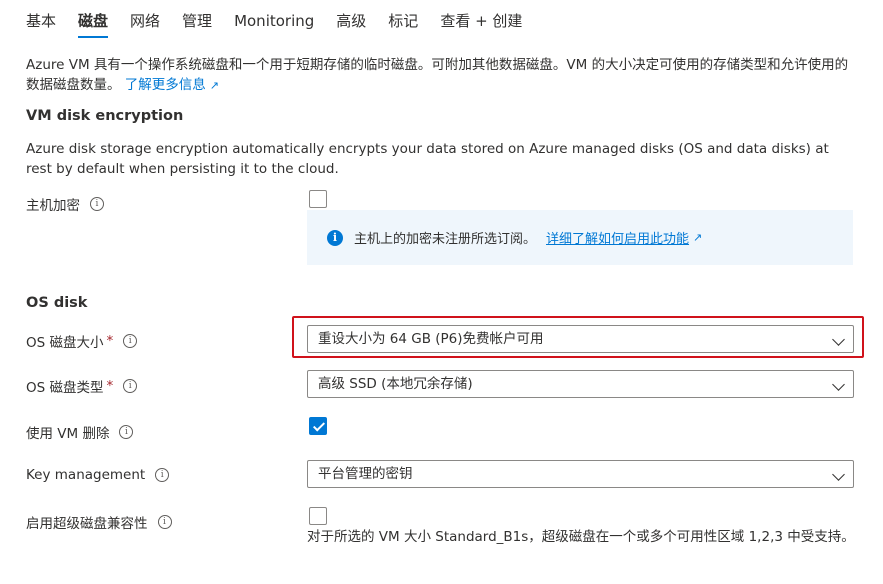  What do you see at coordinates (580, 339) in the screenshot?
I see `os-disk-size-dropdown: 重设大小为 64 GB (P6)免费帐户可用` at bounding box center [580, 339].